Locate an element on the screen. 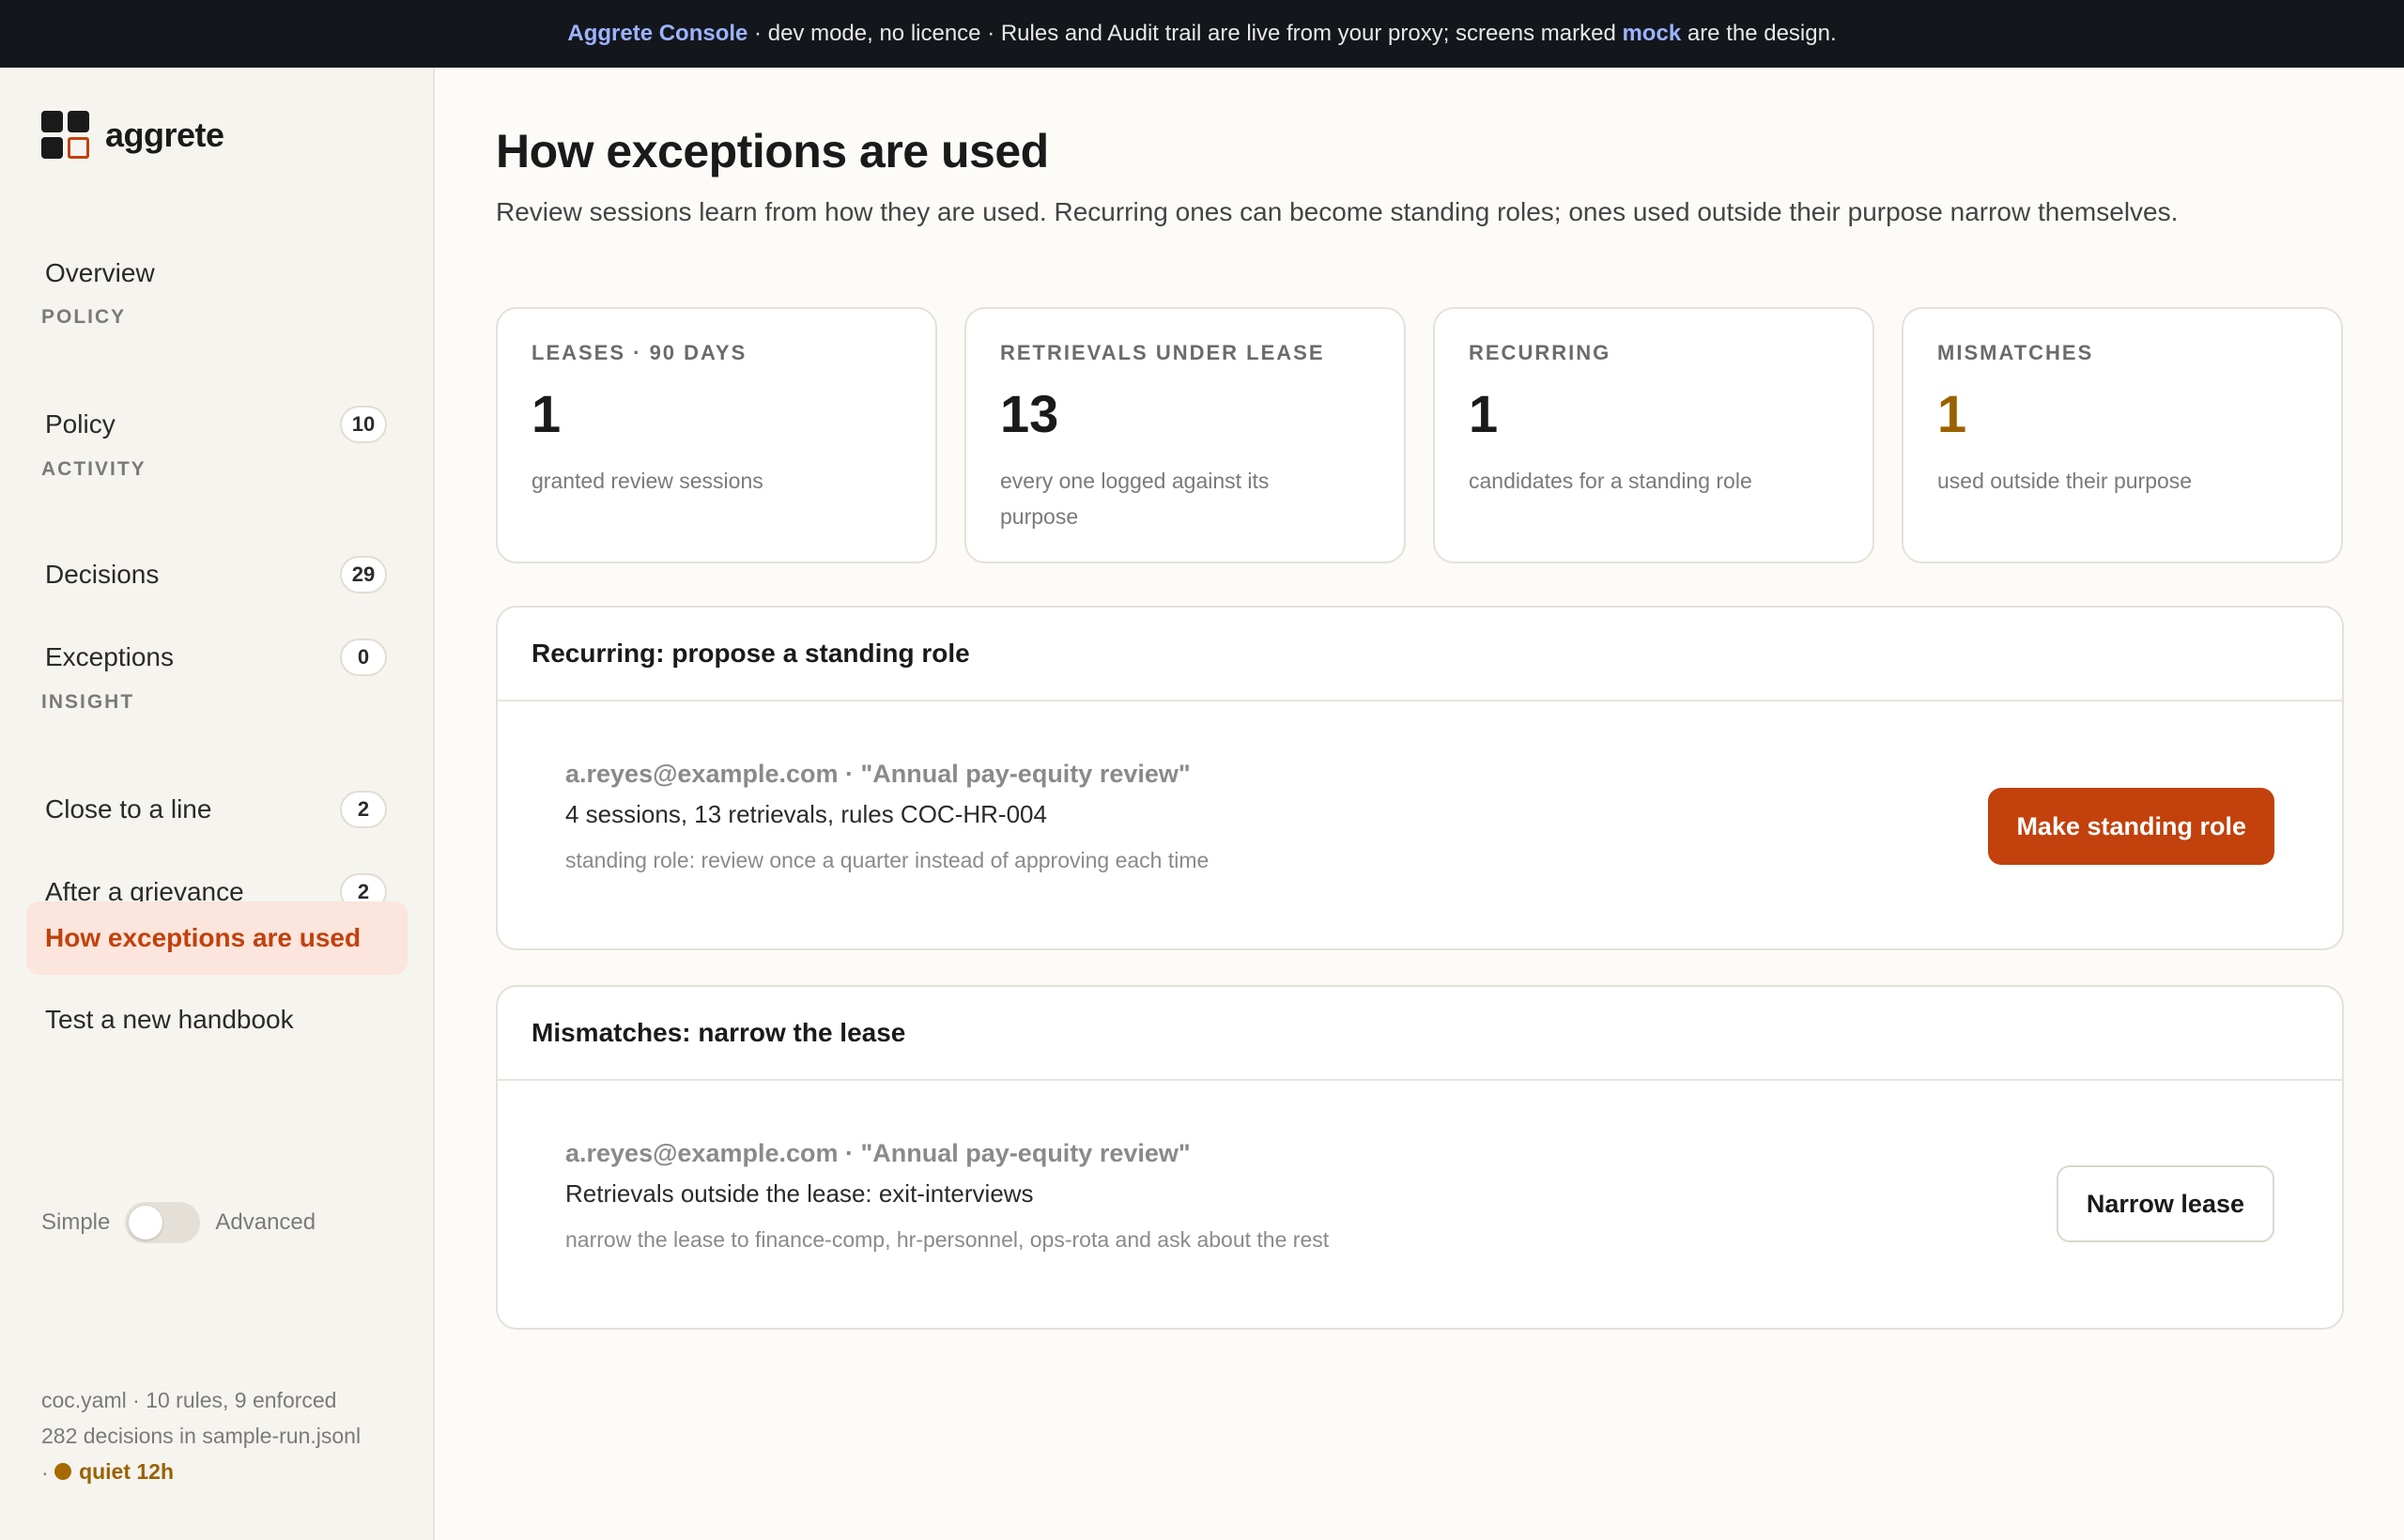 Image resolution: width=2404 pixels, height=1540 pixels. ruleset-summary: coc.yaml · 10 rules, 9 enforced is located at coordinates (189, 1400).